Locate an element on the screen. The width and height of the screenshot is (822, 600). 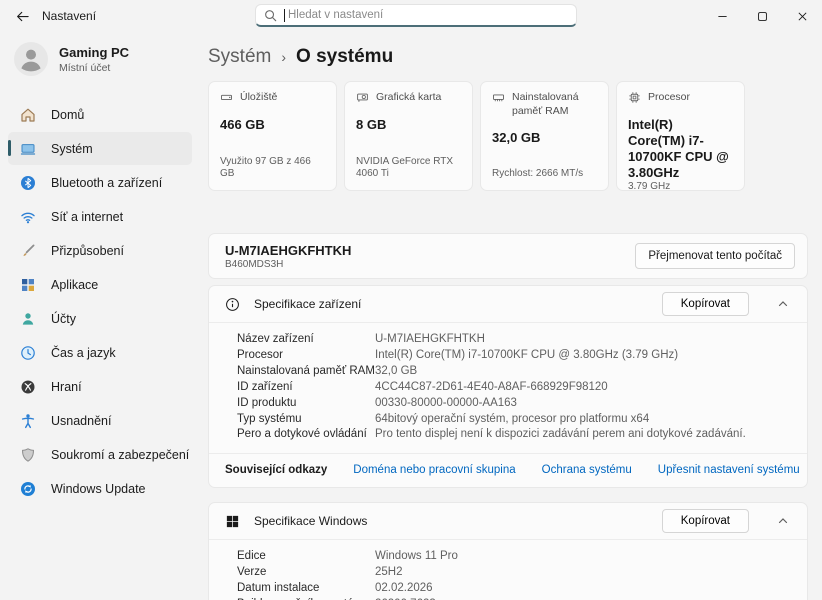
card-title: Procesor is located at coordinates (669, 97).